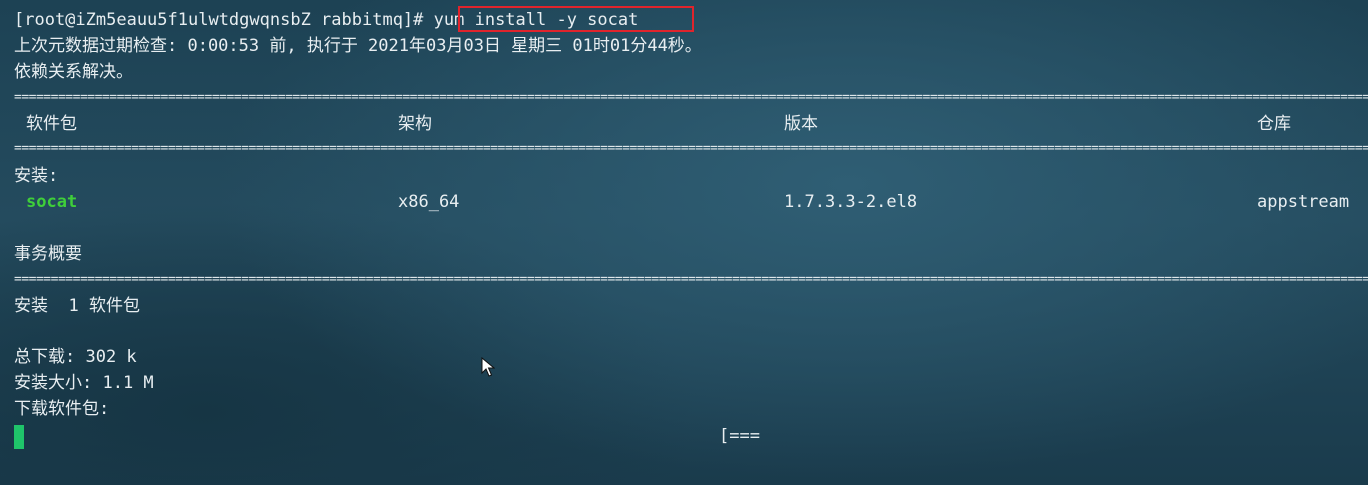 This screenshot has height=485, width=1368. What do you see at coordinates (19, 437) in the screenshot?
I see `terminal-cursor` at bounding box center [19, 437].